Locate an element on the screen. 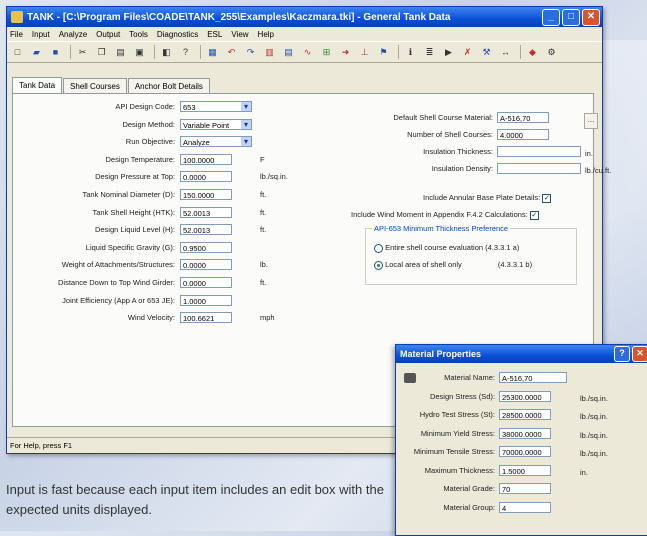  menu-help: Help is located at coordinates (266, 34).